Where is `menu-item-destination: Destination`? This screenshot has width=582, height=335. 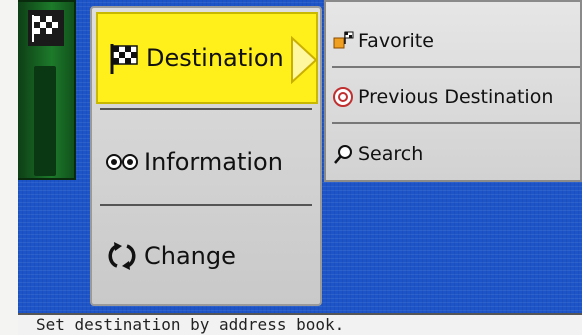
menu-item-destination: Destination is located at coordinates (207, 58).